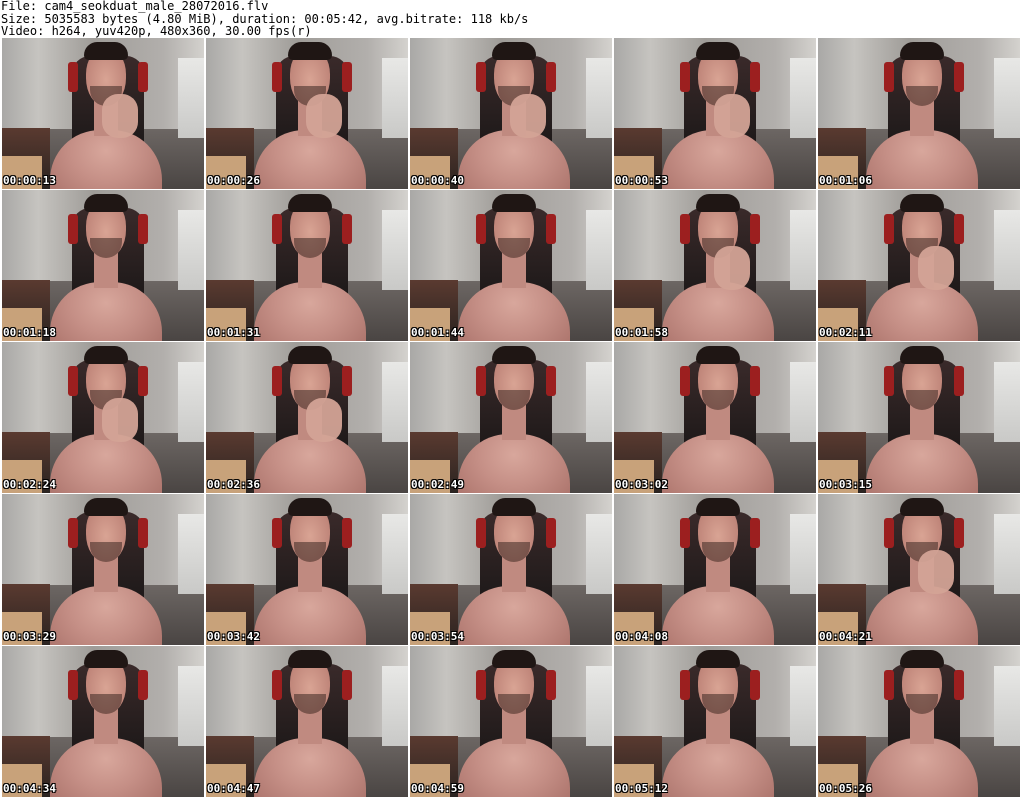 This screenshot has height=799, width=1024. What do you see at coordinates (307, 265) in the screenshot?
I see `video-thumbnail: 00:01:31` at bounding box center [307, 265].